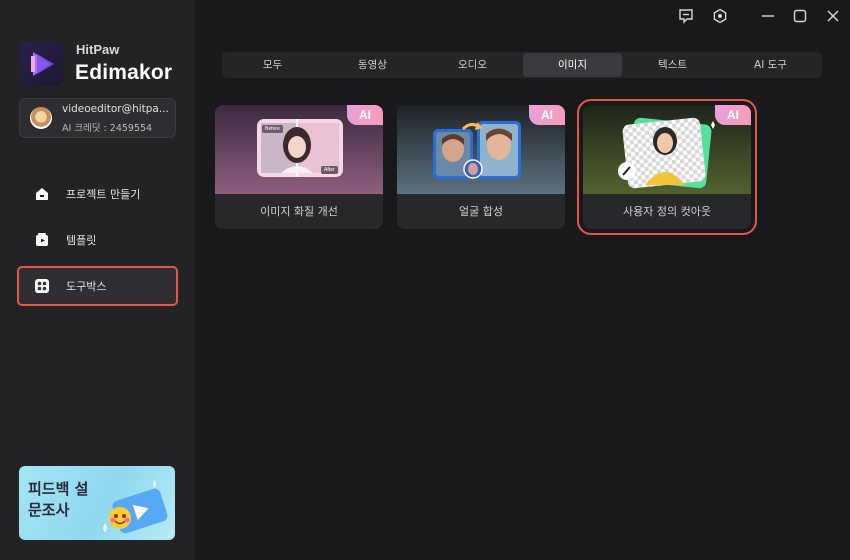  Describe the element at coordinates (472, 65) in the screenshot. I see `tab-audio: 오디오` at that location.